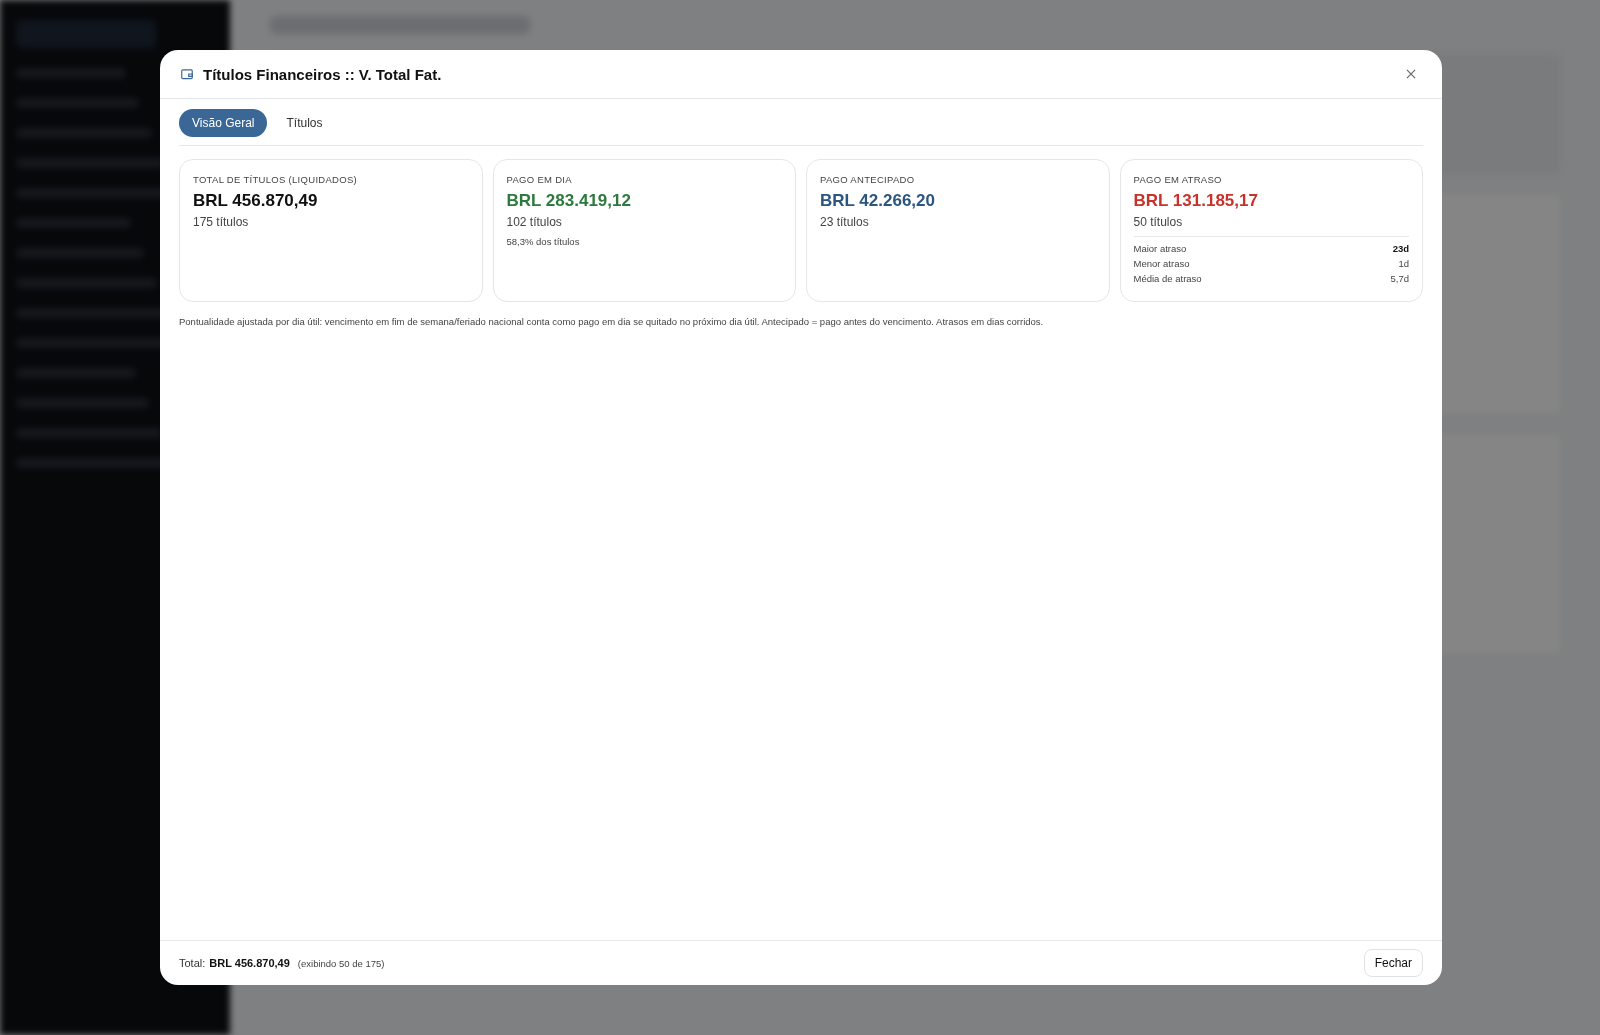 Image resolution: width=1600 pixels, height=1035 pixels. What do you see at coordinates (249, 963) in the screenshot?
I see `total-amount: BRL 456.870,49` at bounding box center [249, 963].